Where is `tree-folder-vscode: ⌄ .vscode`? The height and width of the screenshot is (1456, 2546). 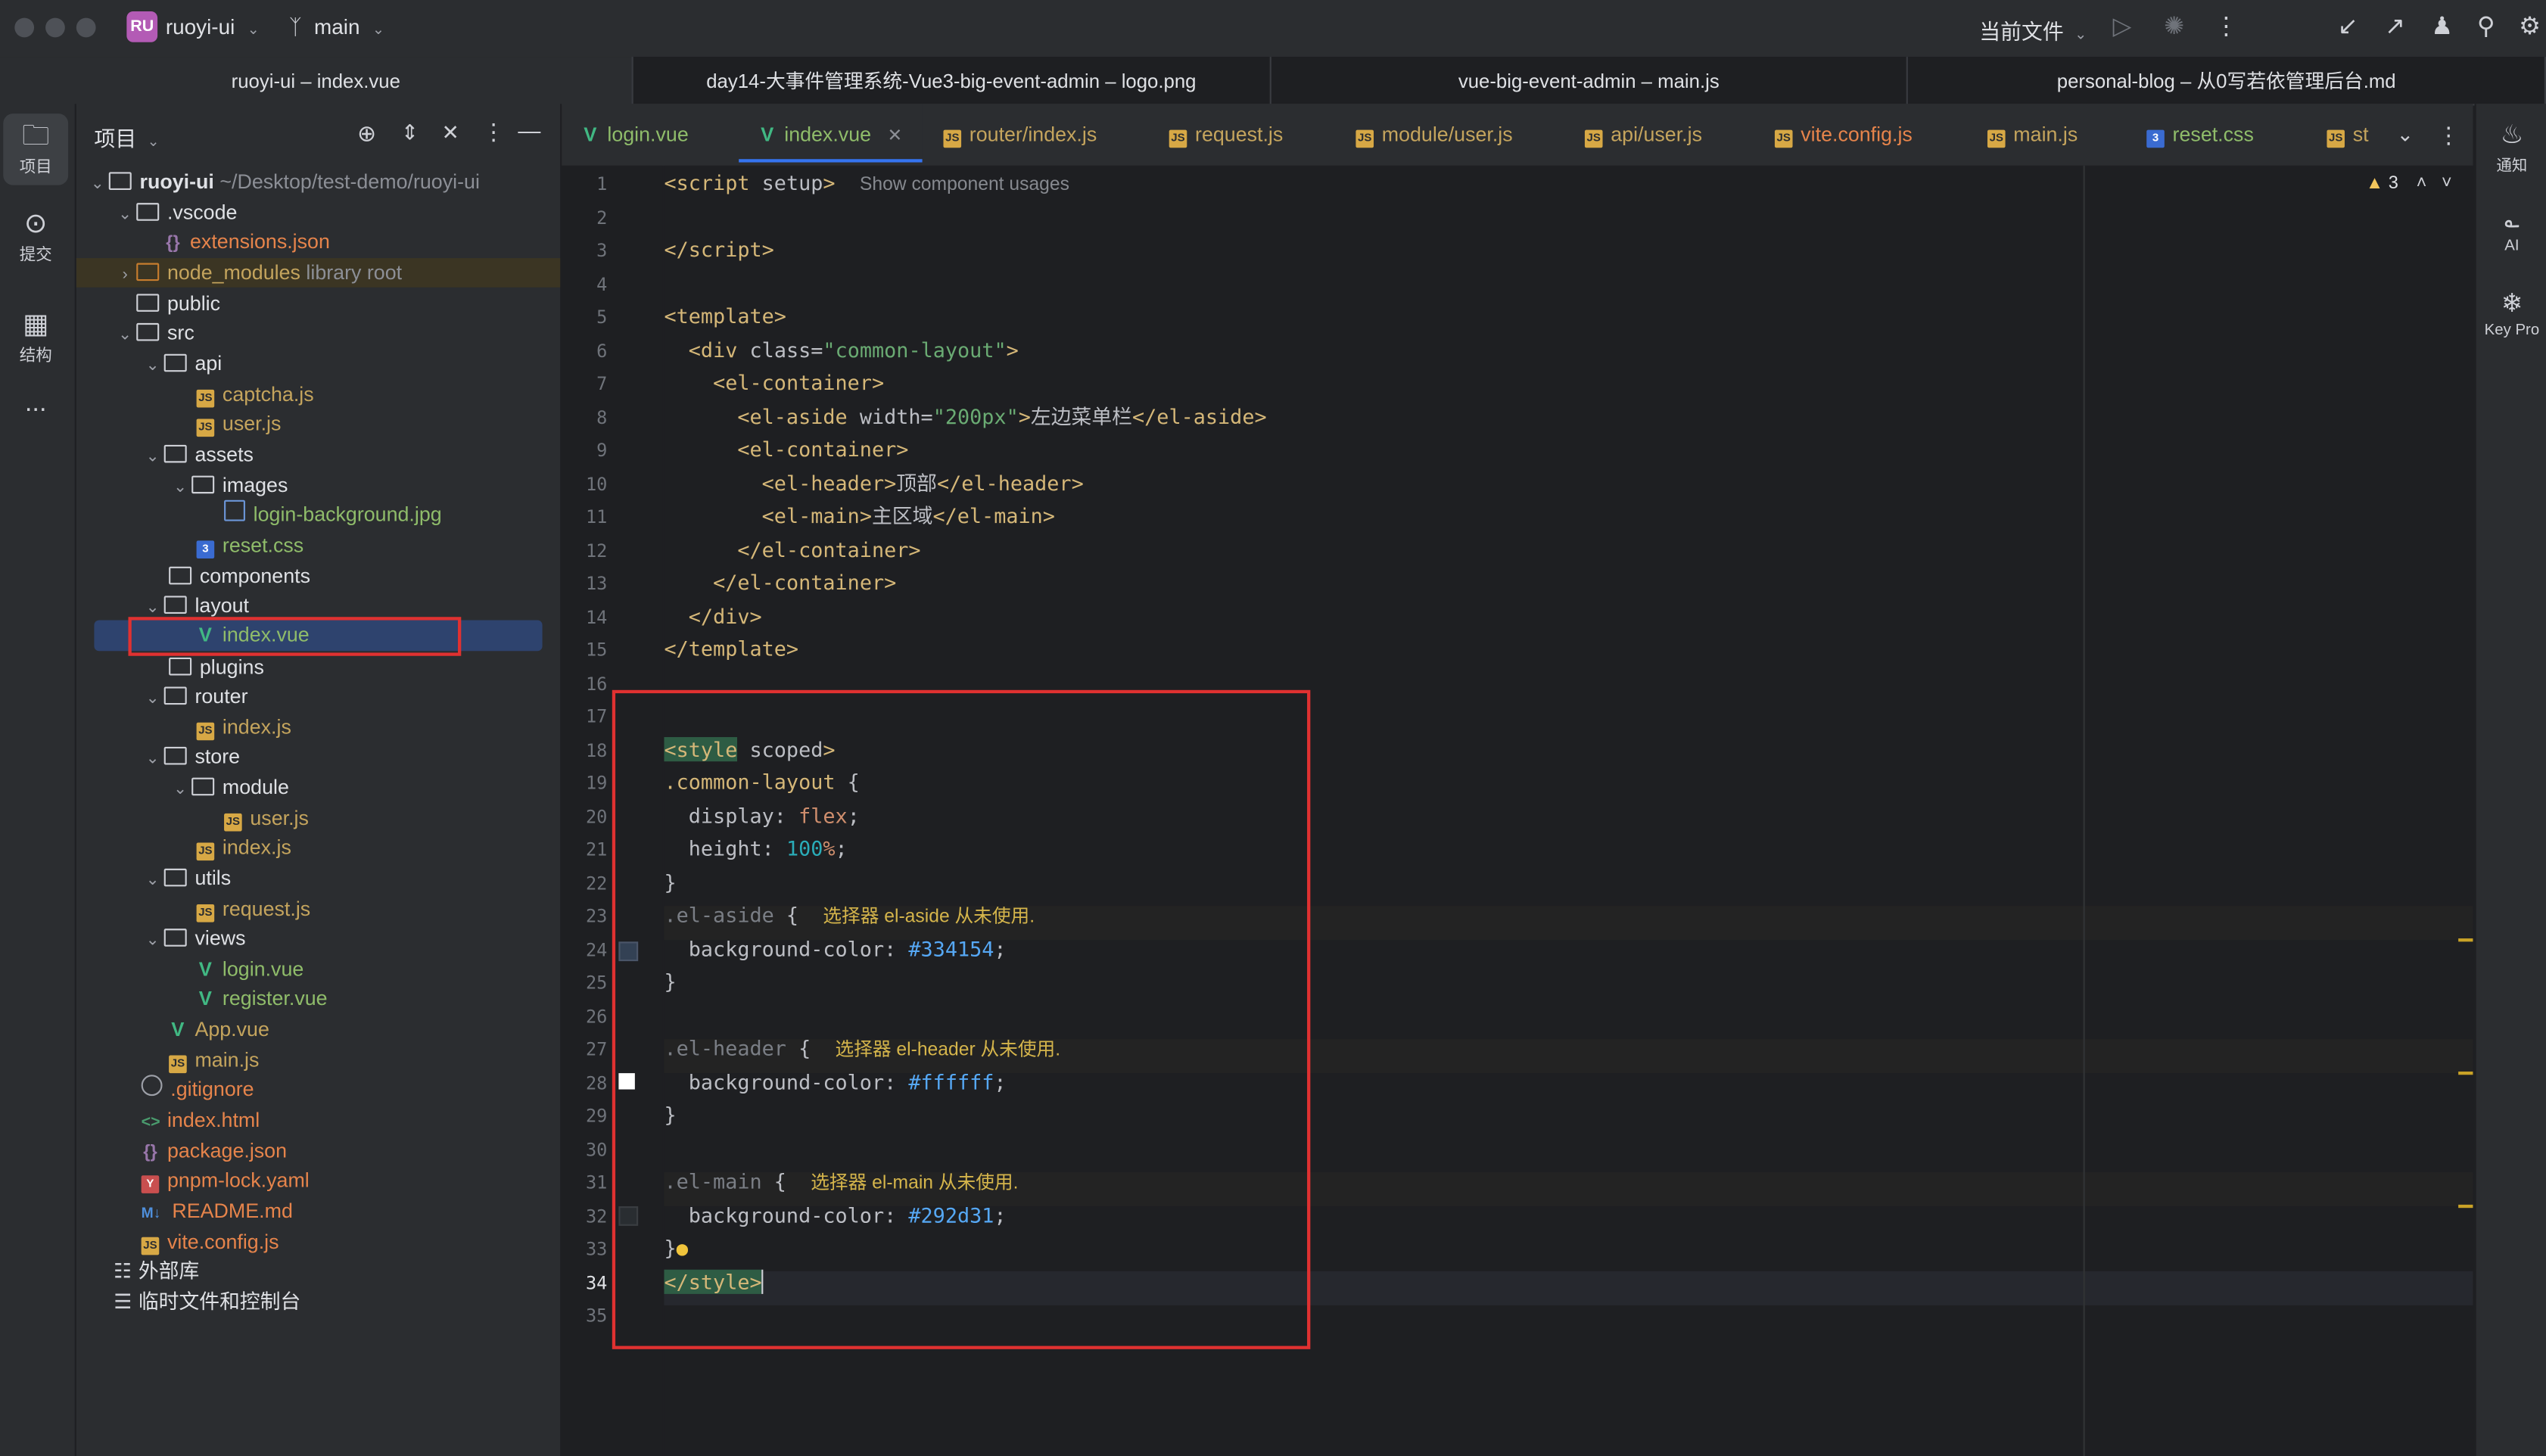 tree-folder-vscode: ⌄ .vscode is located at coordinates (175, 213).